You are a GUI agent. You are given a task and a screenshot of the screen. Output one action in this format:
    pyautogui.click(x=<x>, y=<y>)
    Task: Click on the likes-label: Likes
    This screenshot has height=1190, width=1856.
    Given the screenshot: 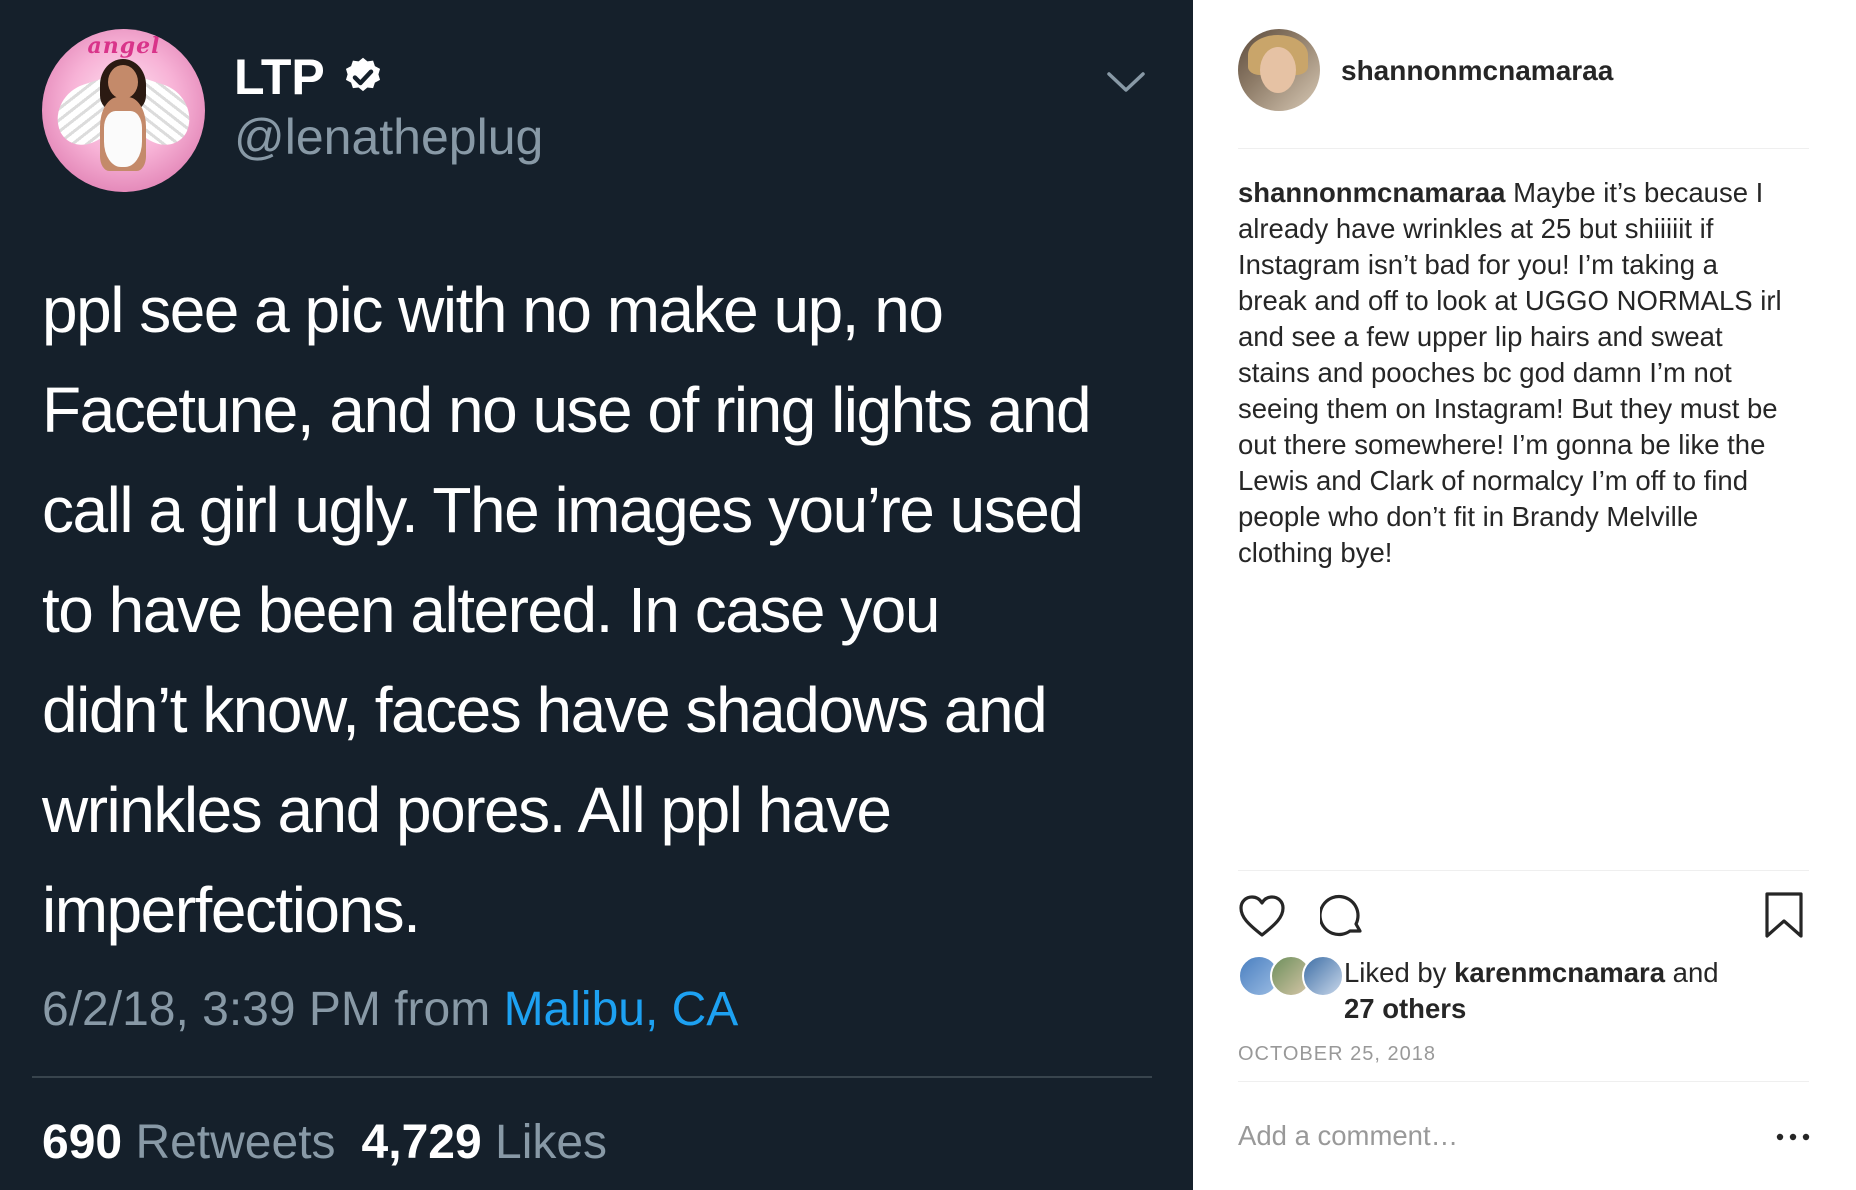 What is the action you would take?
    pyautogui.click(x=551, y=1142)
    